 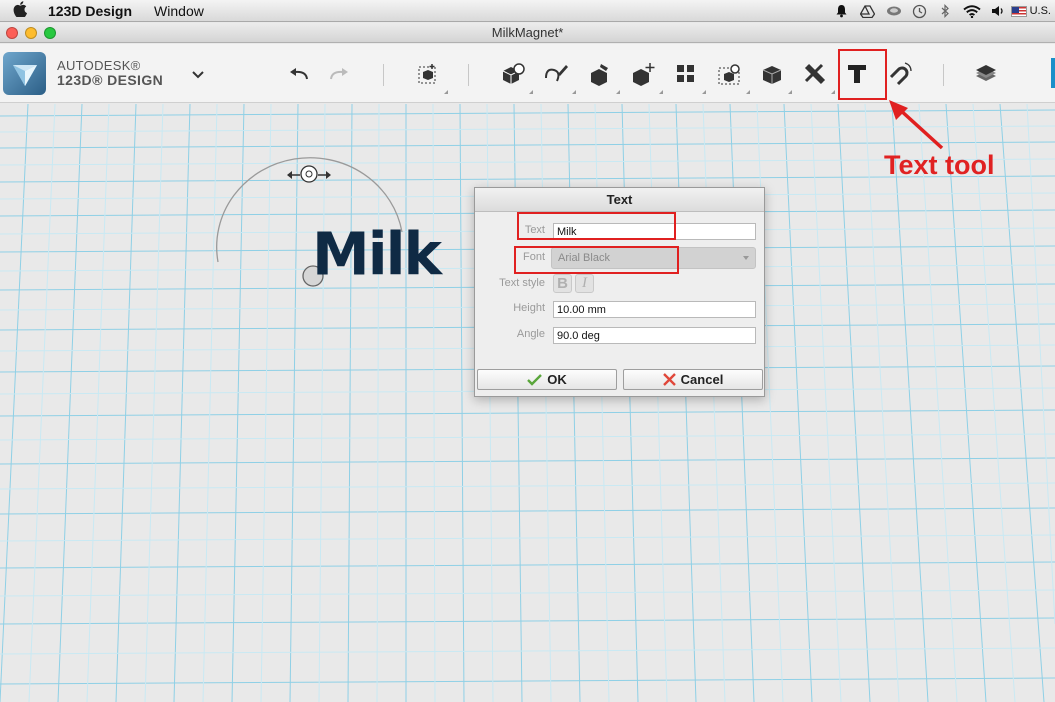 What do you see at coordinates (24, 73) in the screenshot?
I see `app-logo-icon` at bounding box center [24, 73].